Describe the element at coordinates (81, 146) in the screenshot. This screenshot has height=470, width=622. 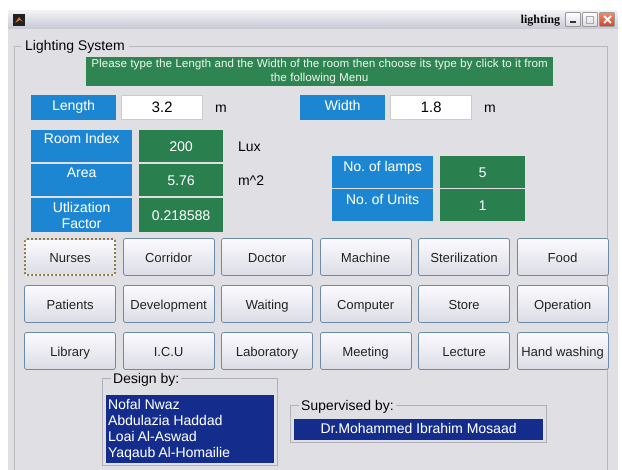
I see `field-label: Room Index` at that location.